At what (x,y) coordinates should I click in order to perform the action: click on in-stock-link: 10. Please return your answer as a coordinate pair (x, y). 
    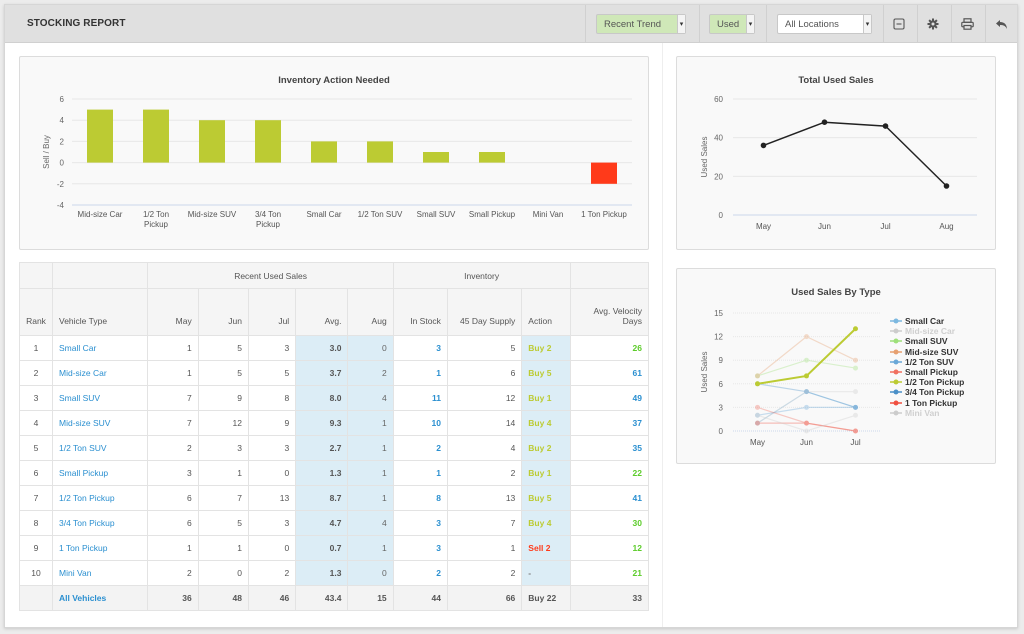
    Looking at the image, I should click on (420, 423).